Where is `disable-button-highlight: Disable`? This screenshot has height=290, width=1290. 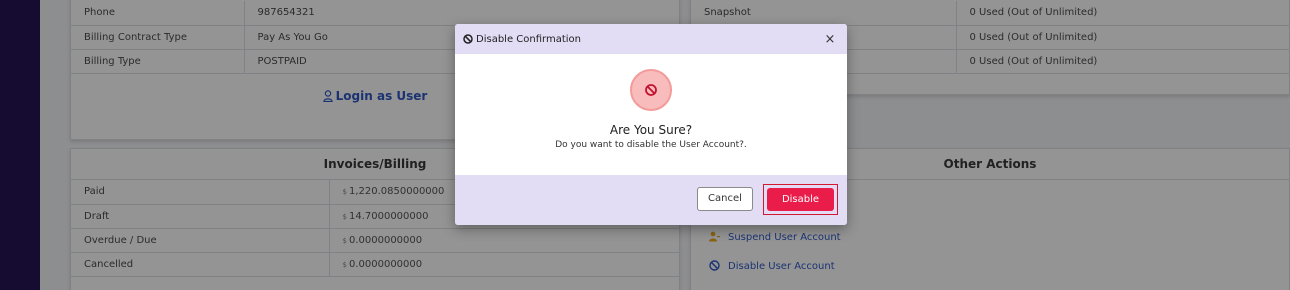
disable-button-highlight: Disable is located at coordinates (800, 199).